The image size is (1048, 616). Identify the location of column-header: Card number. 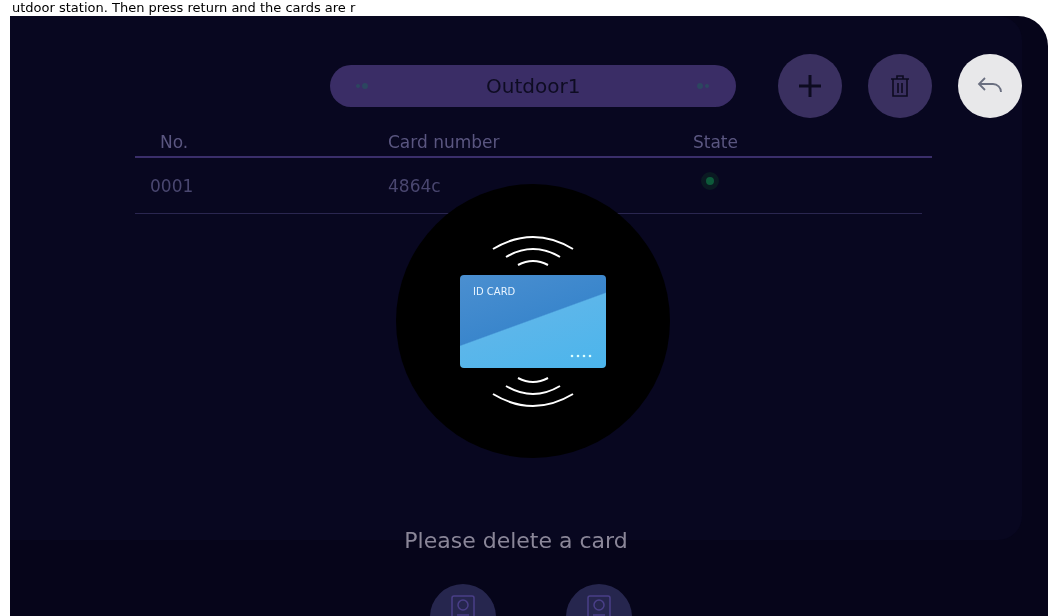
(444, 142).